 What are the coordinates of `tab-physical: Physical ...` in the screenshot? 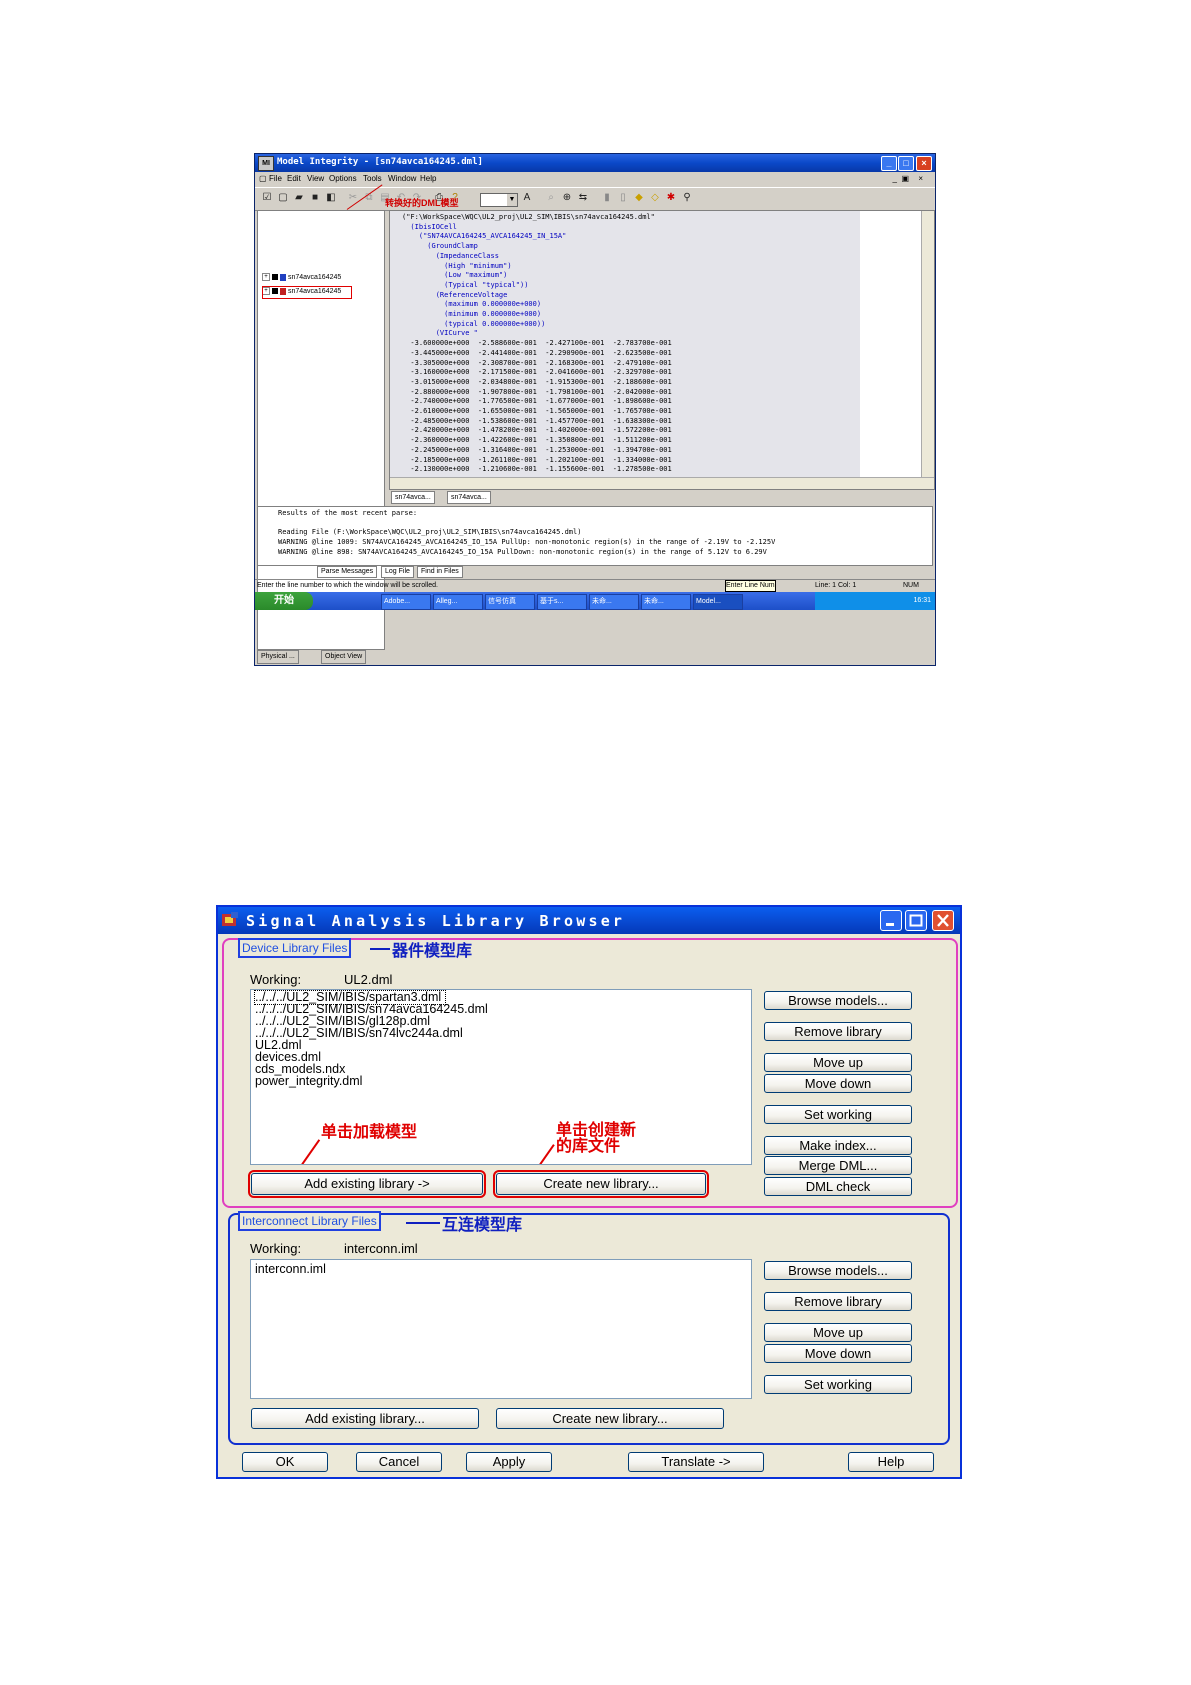 It's located at (278, 657).